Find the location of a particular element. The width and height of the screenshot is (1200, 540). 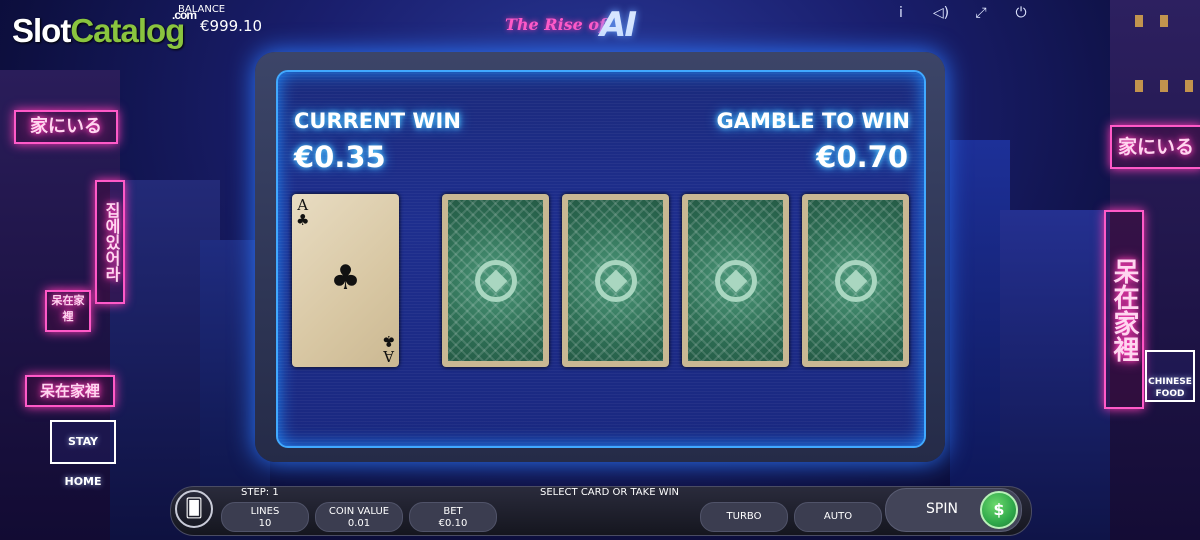

dealer-card: A ♣ ♣ A ♣ is located at coordinates (345, 280).